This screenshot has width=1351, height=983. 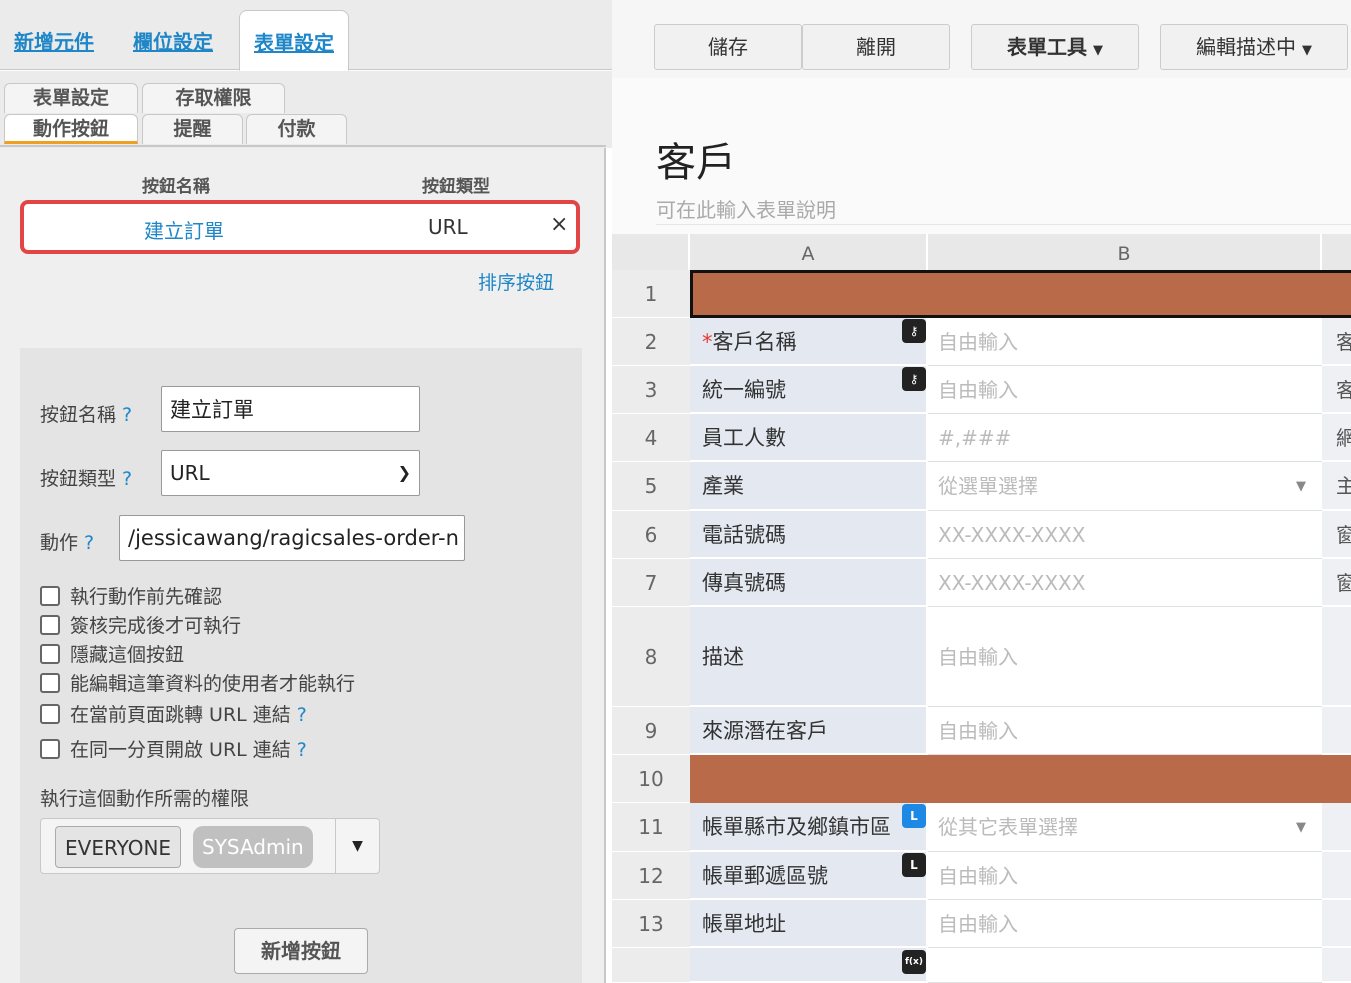 What do you see at coordinates (651, 390) in the screenshot?
I see `row-number: 3` at bounding box center [651, 390].